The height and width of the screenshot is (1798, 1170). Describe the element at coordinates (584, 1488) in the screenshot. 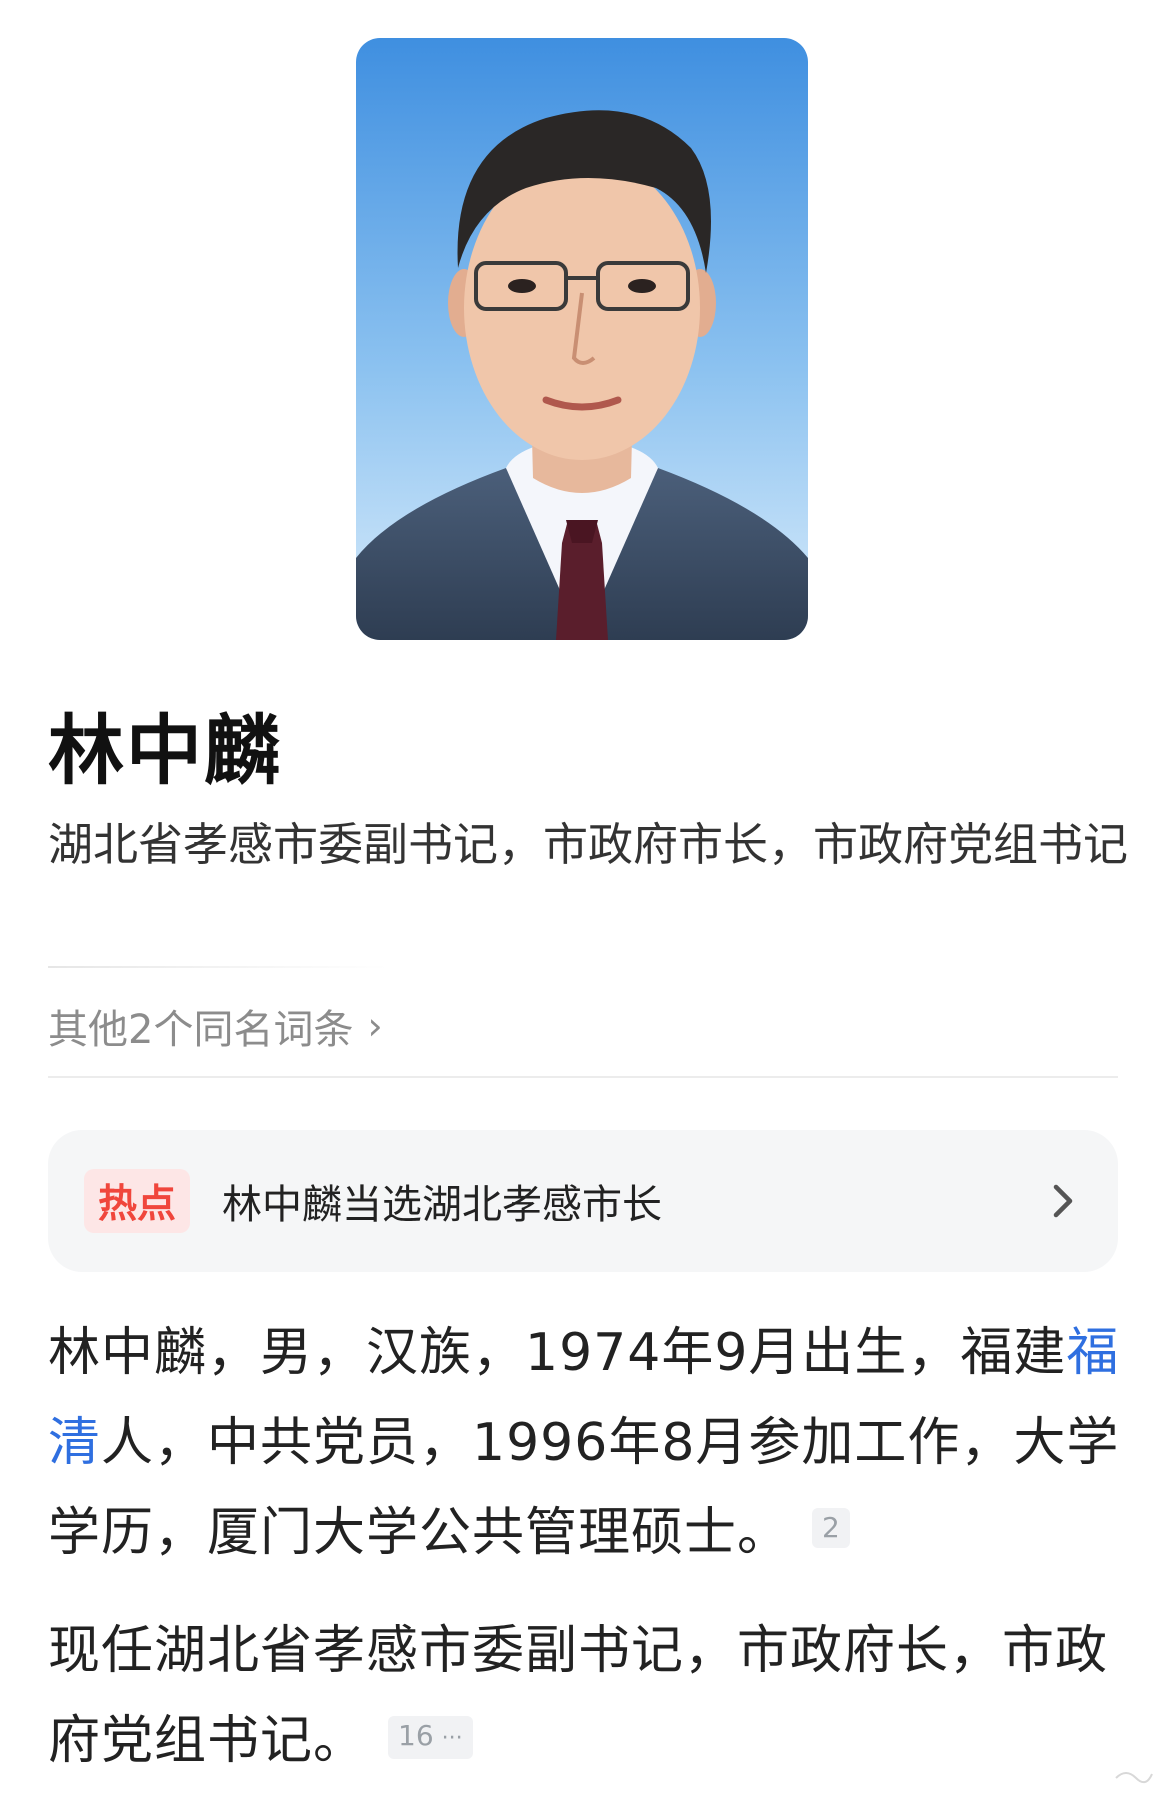

I see `summary-text: 人，中共党员，1996年8月参加工作，大学学历，厦门大学公共管理硕士。` at that location.